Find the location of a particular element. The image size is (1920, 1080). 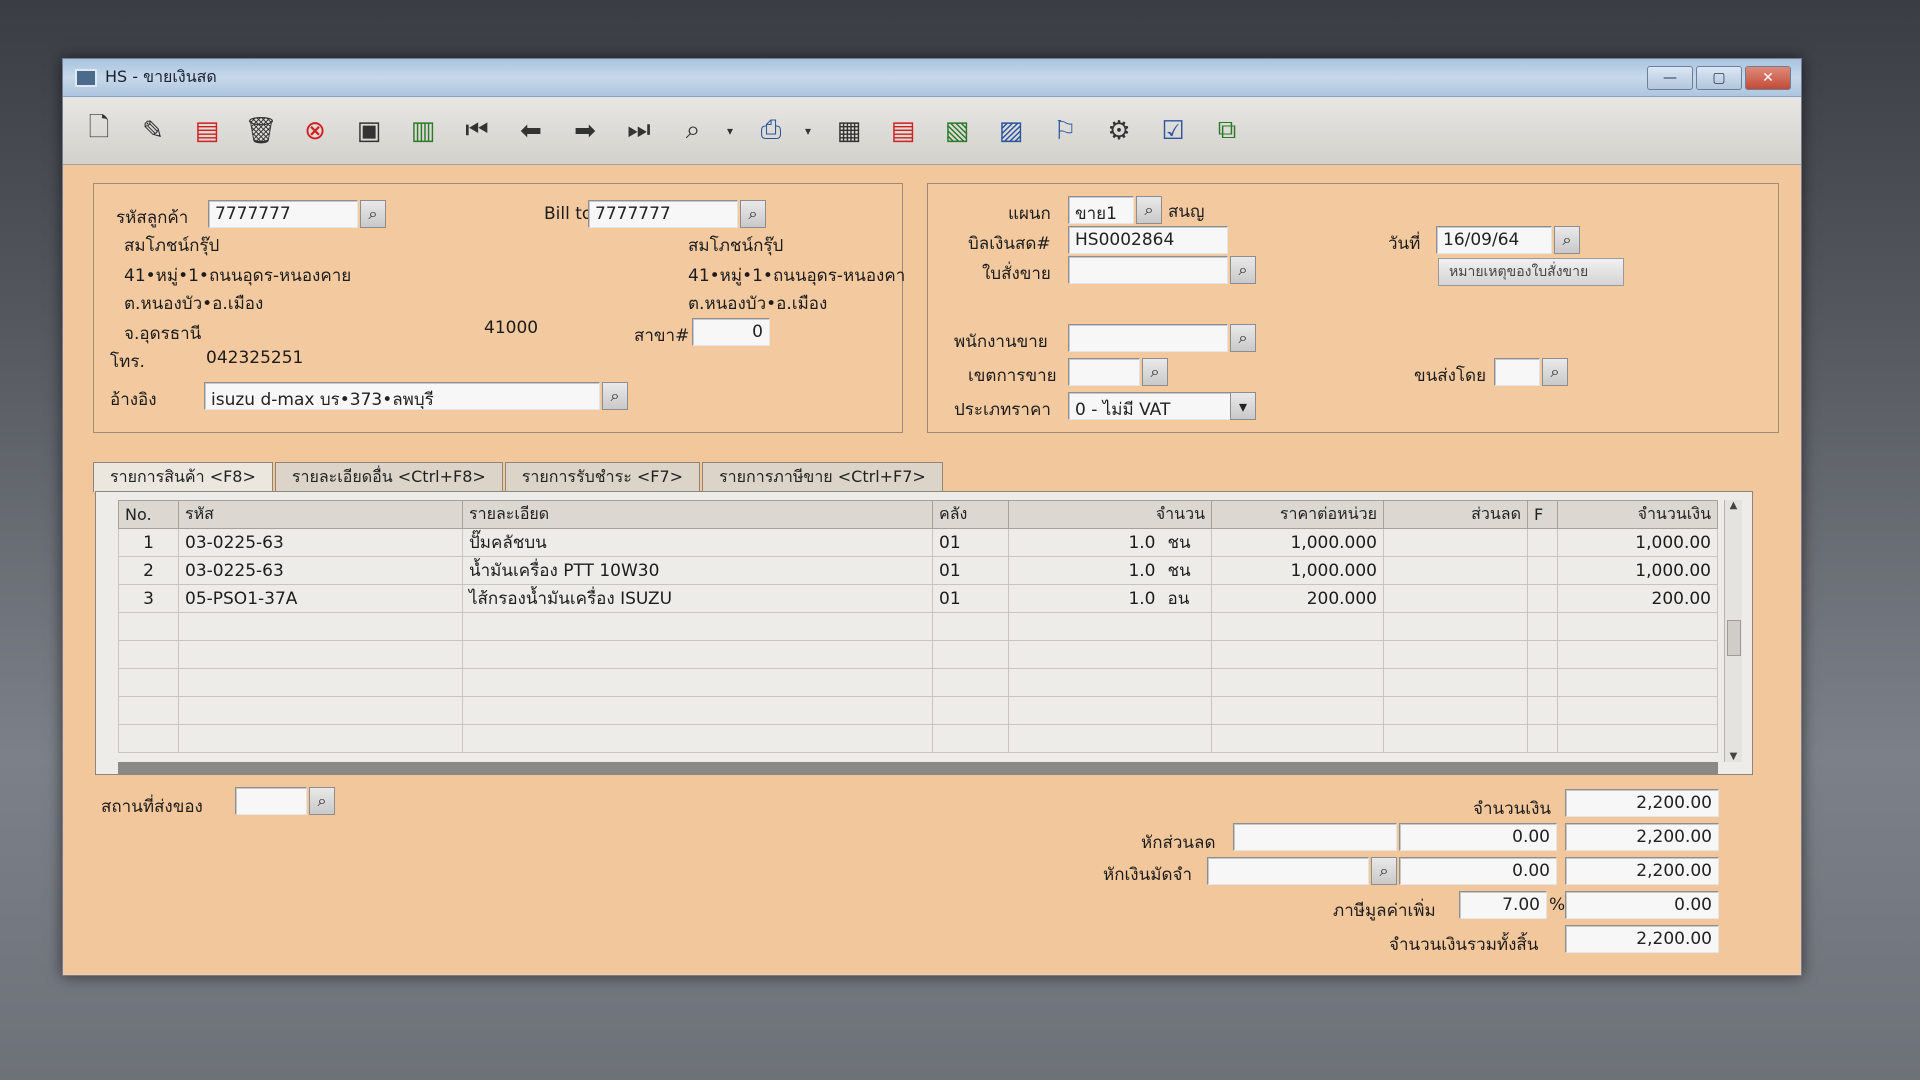

deposit-ref-field is located at coordinates (1288, 871).